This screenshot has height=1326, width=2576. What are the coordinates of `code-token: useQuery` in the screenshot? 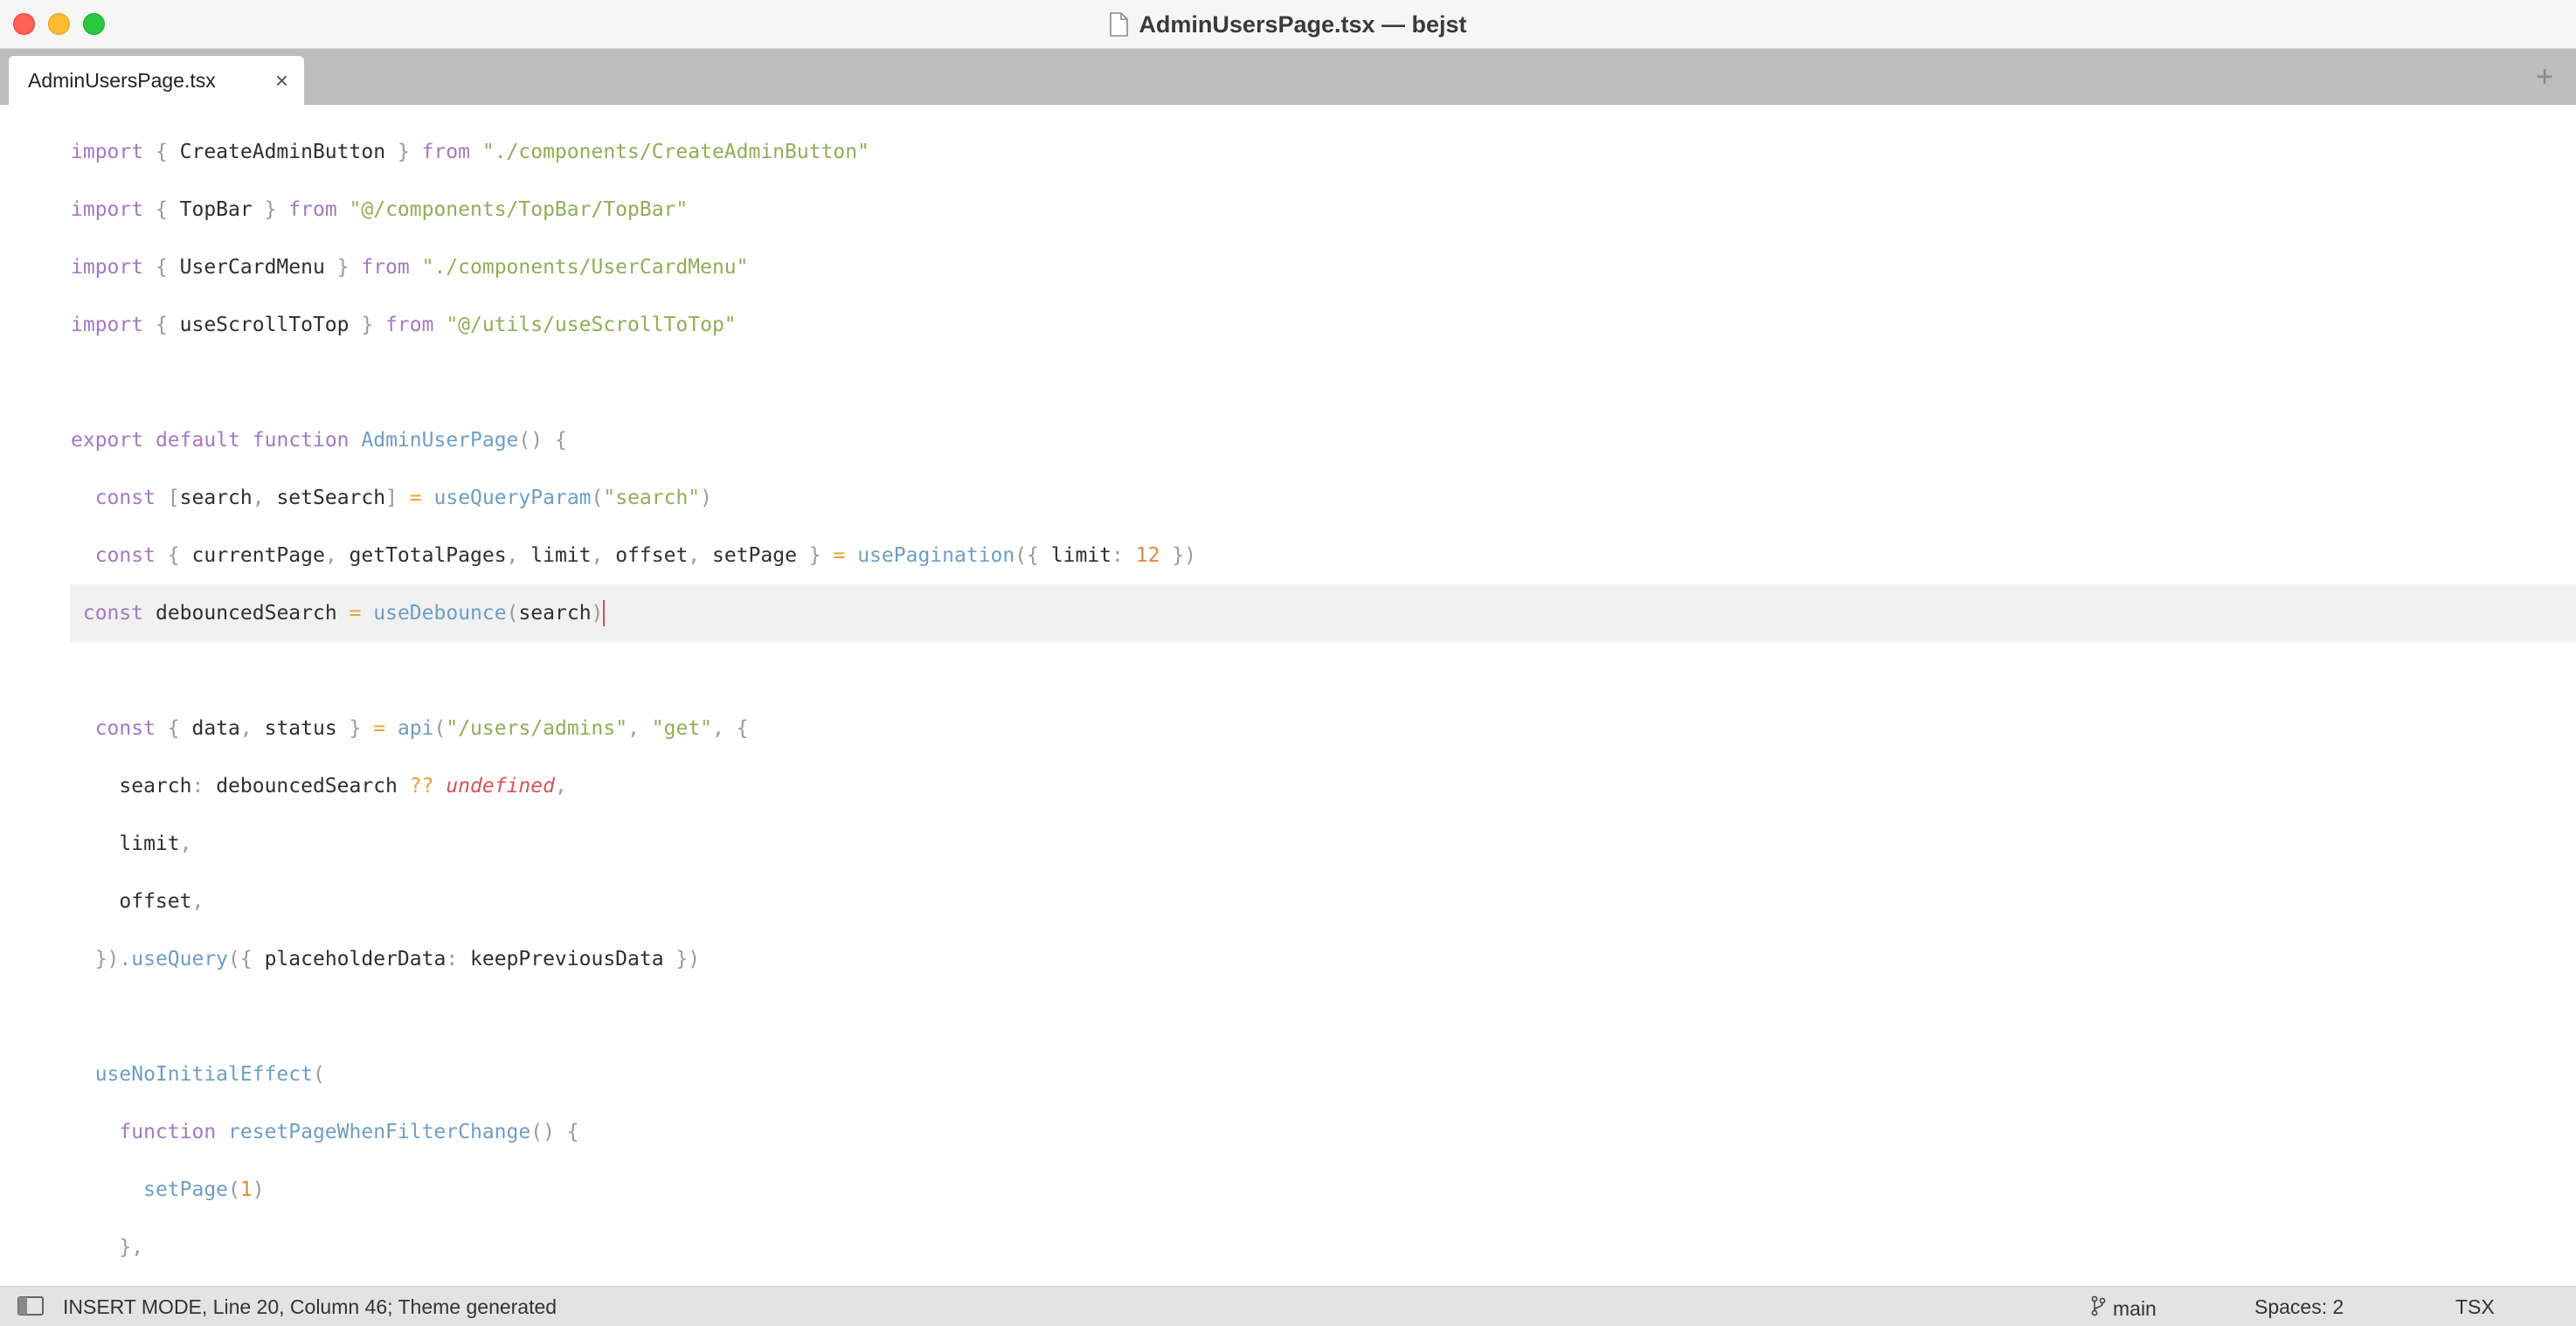 It's located at (180, 959).